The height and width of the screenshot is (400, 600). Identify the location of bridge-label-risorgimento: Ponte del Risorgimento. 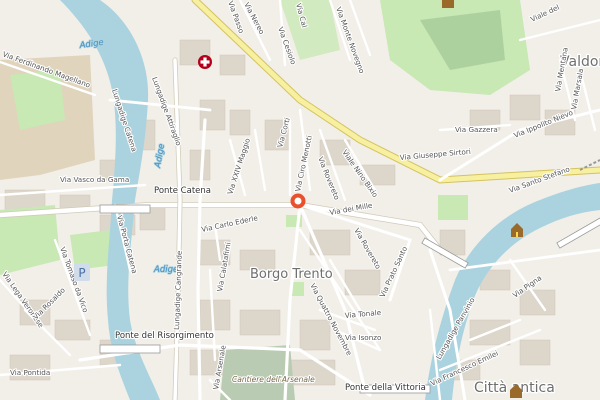
(164, 336).